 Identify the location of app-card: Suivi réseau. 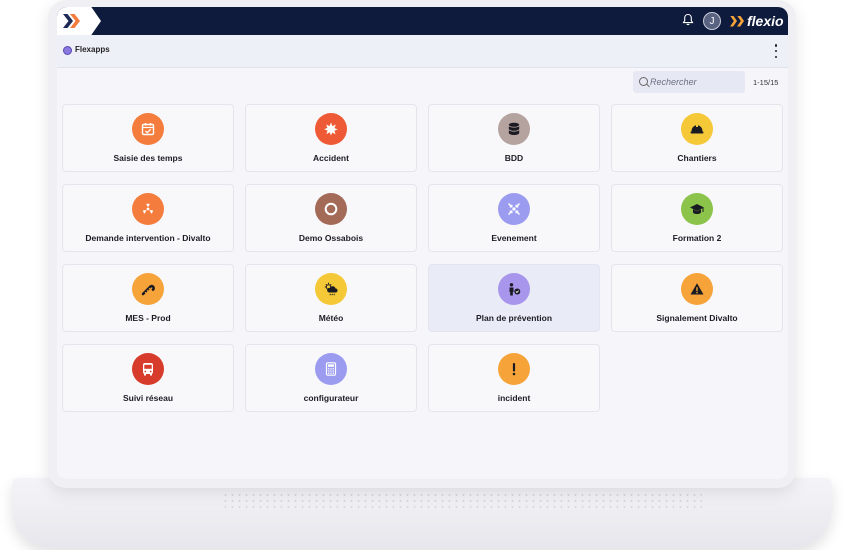
(148, 378).